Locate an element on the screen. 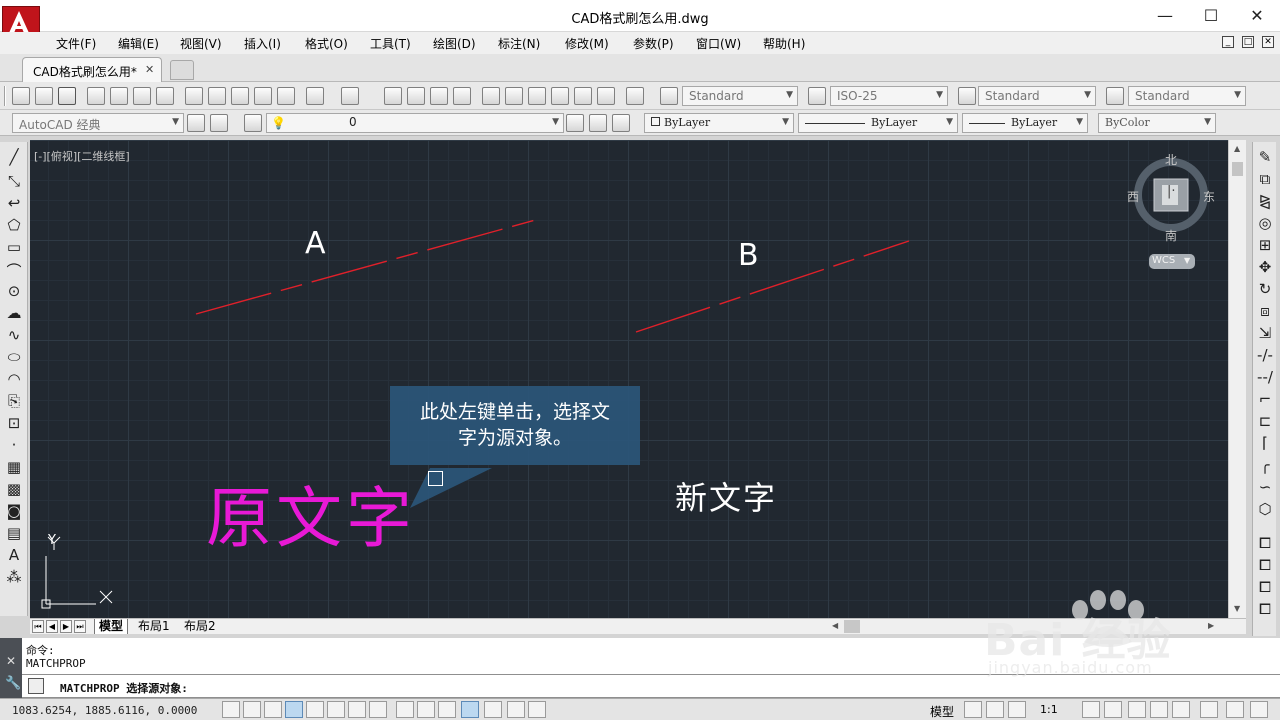 The width and height of the screenshot is (1280, 720). block-editor-icon is located at coordinates (286, 96).